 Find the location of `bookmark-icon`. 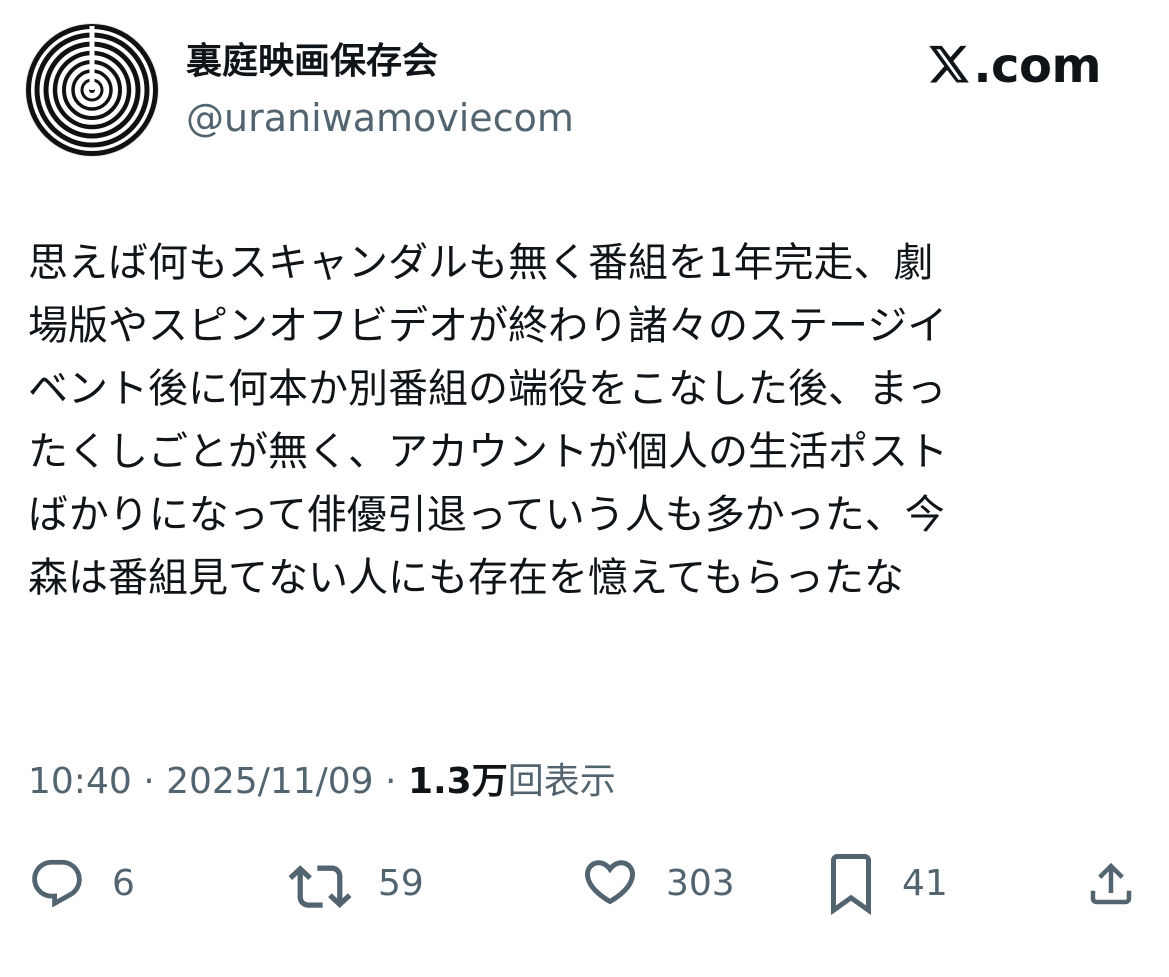

bookmark-icon is located at coordinates (851, 884).